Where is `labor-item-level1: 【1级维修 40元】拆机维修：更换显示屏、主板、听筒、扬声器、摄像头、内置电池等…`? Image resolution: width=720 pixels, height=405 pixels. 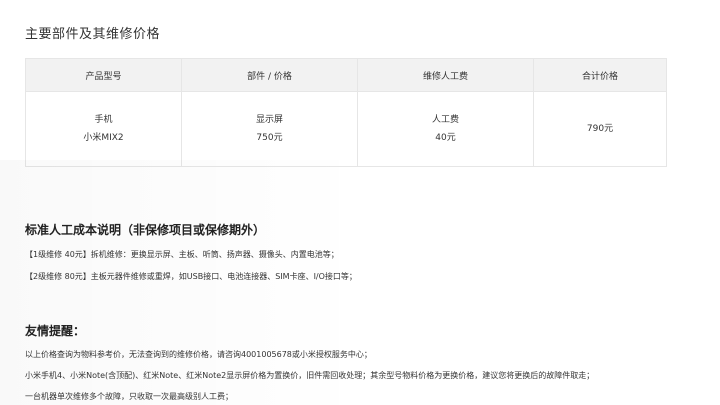 labor-item-level1: 【1级维修 40元】拆机维修：更换显示屏、主板、听筒、扬声器、摄像头、内置电池等… is located at coordinates (182, 254).